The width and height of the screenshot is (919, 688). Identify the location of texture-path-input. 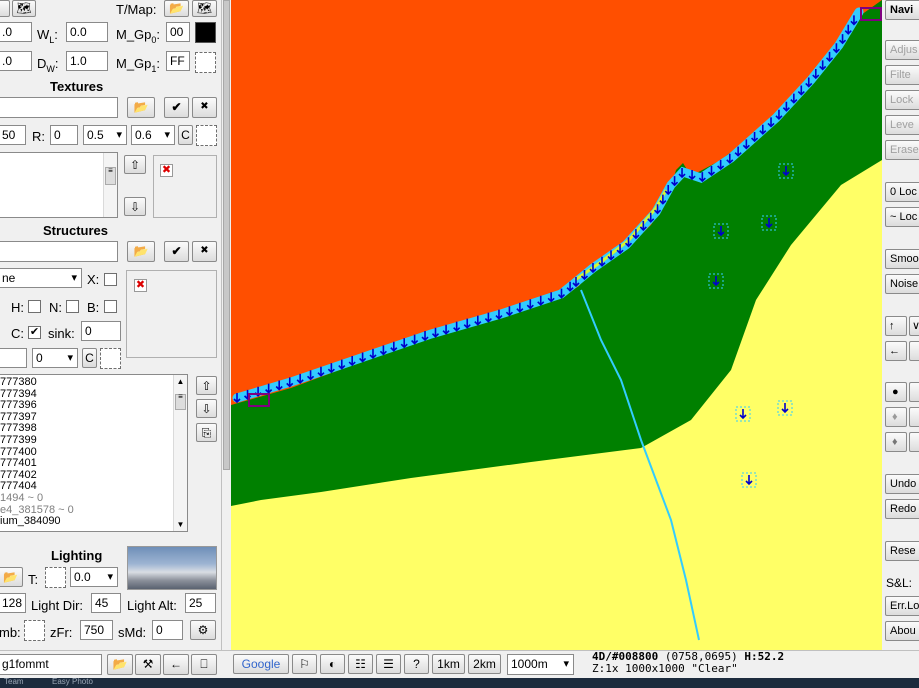
(59, 107).